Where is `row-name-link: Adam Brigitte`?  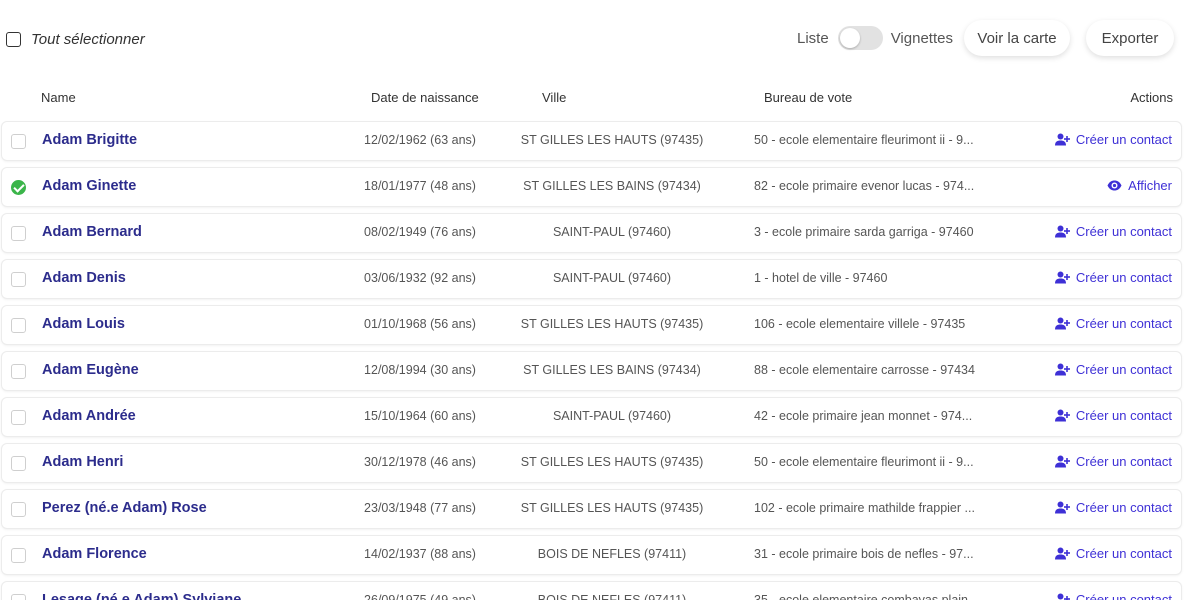 row-name-link: Adam Brigitte is located at coordinates (89, 140).